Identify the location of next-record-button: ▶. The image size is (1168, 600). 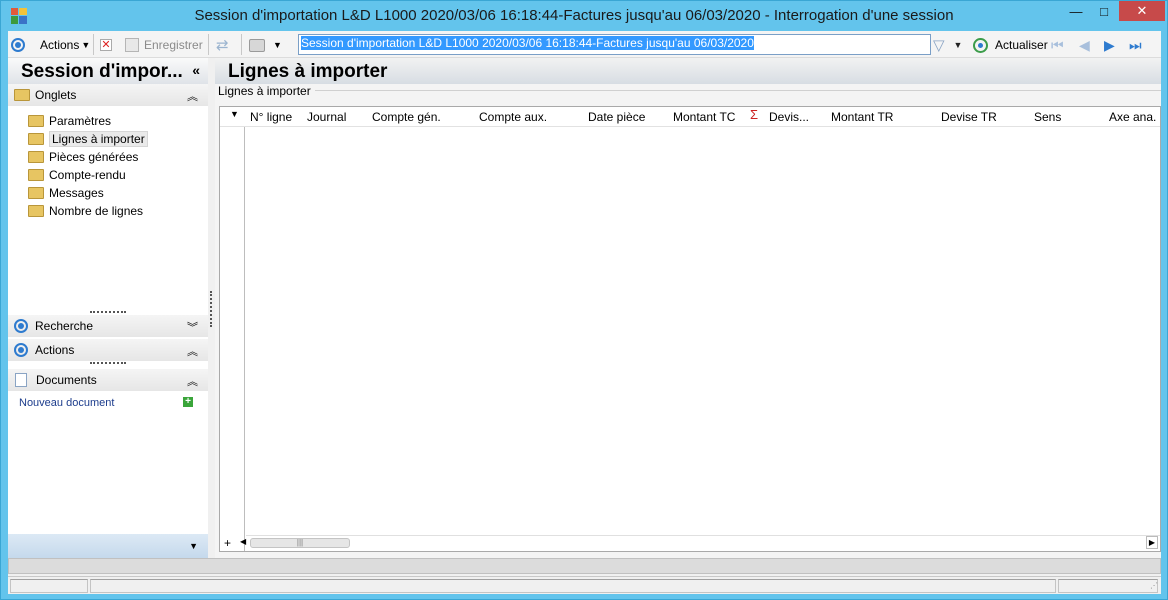
(1109, 45).